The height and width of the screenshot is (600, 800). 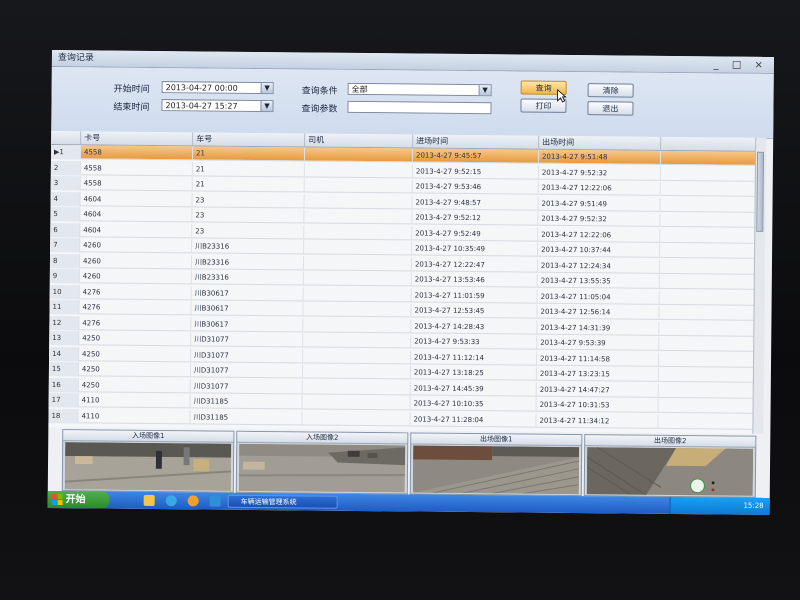 What do you see at coordinates (475, 233) in the screenshot?
I see `cell-in-time: 2013-4-27 9:52:49` at bounding box center [475, 233].